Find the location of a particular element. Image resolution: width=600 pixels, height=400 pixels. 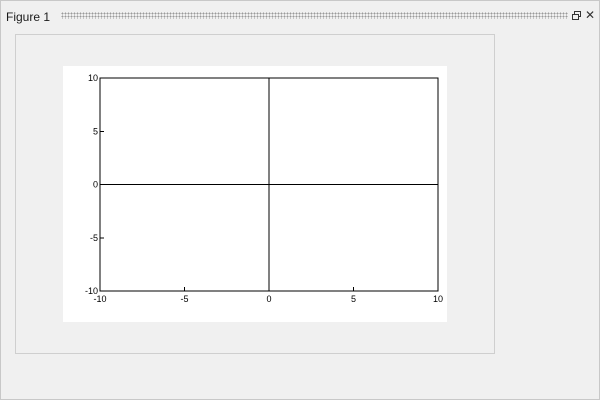

y-tick-label: -10 is located at coordinates (91, 291).